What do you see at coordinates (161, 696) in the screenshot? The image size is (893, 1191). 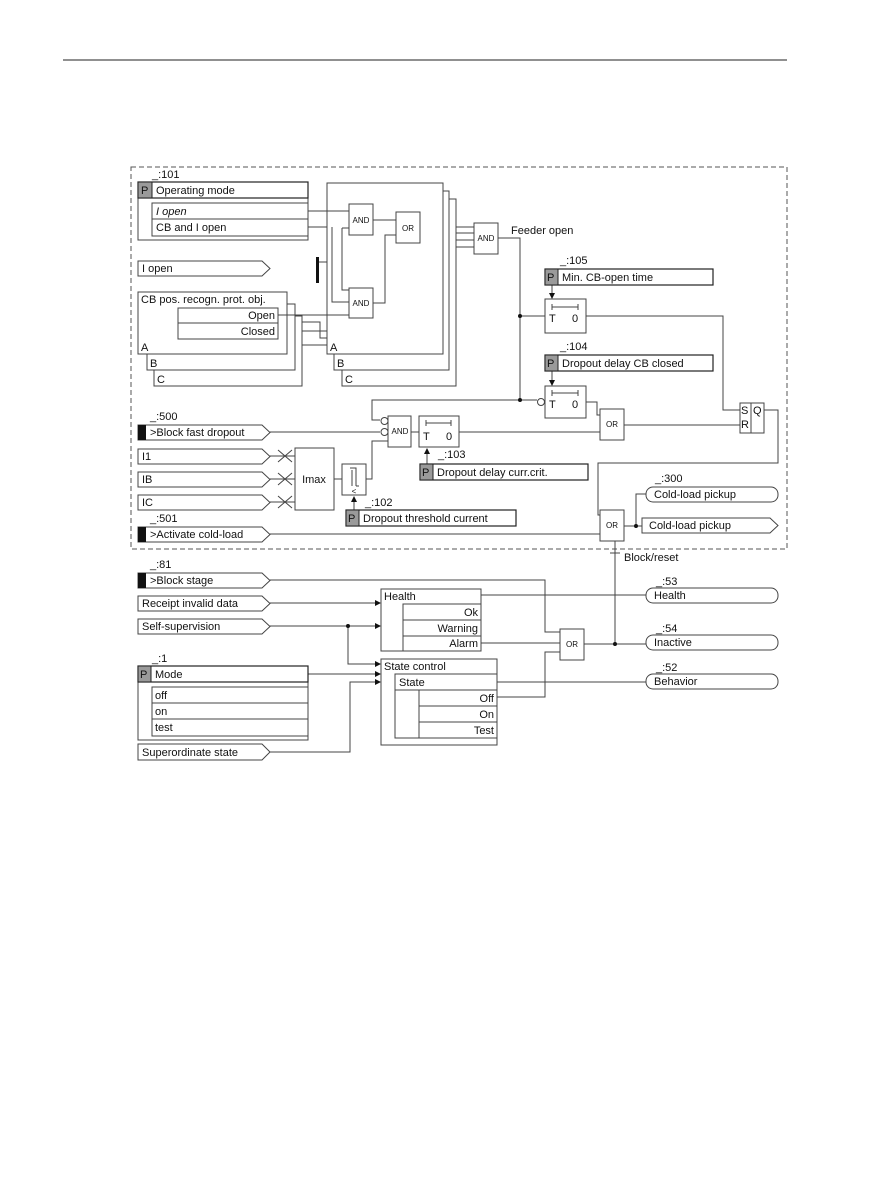 I see `option: off` at bounding box center [161, 696].